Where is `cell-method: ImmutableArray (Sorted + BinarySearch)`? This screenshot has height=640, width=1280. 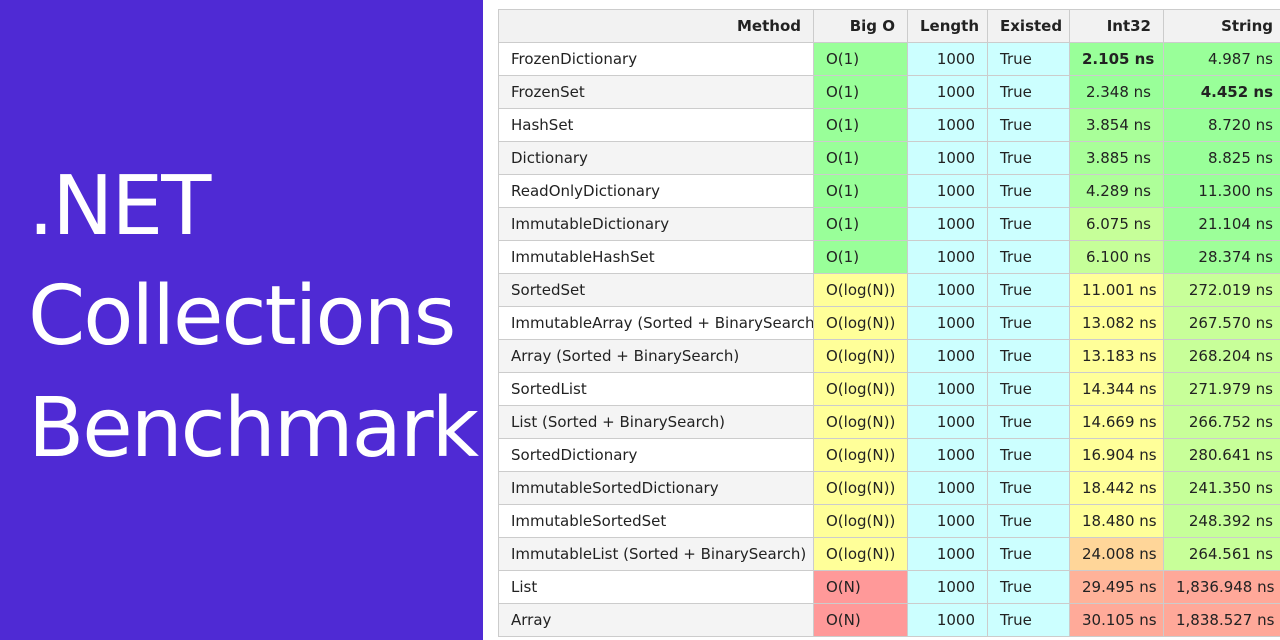
cell-method: ImmutableArray (Sorted + BinarySearch) is located at coordinates (656, 323).